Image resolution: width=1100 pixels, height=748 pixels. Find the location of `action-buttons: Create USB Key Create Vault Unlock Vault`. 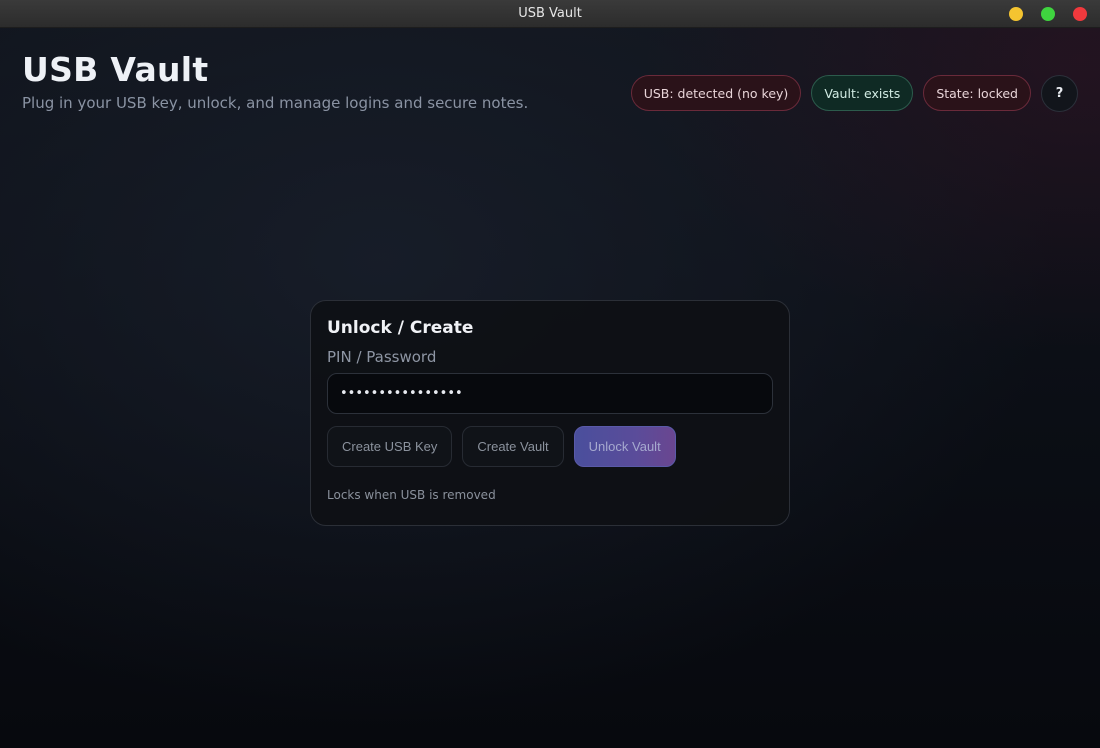

action-buttons: Create USB Key Create Vault Unlock Vault is located at coordinates (501, 446).